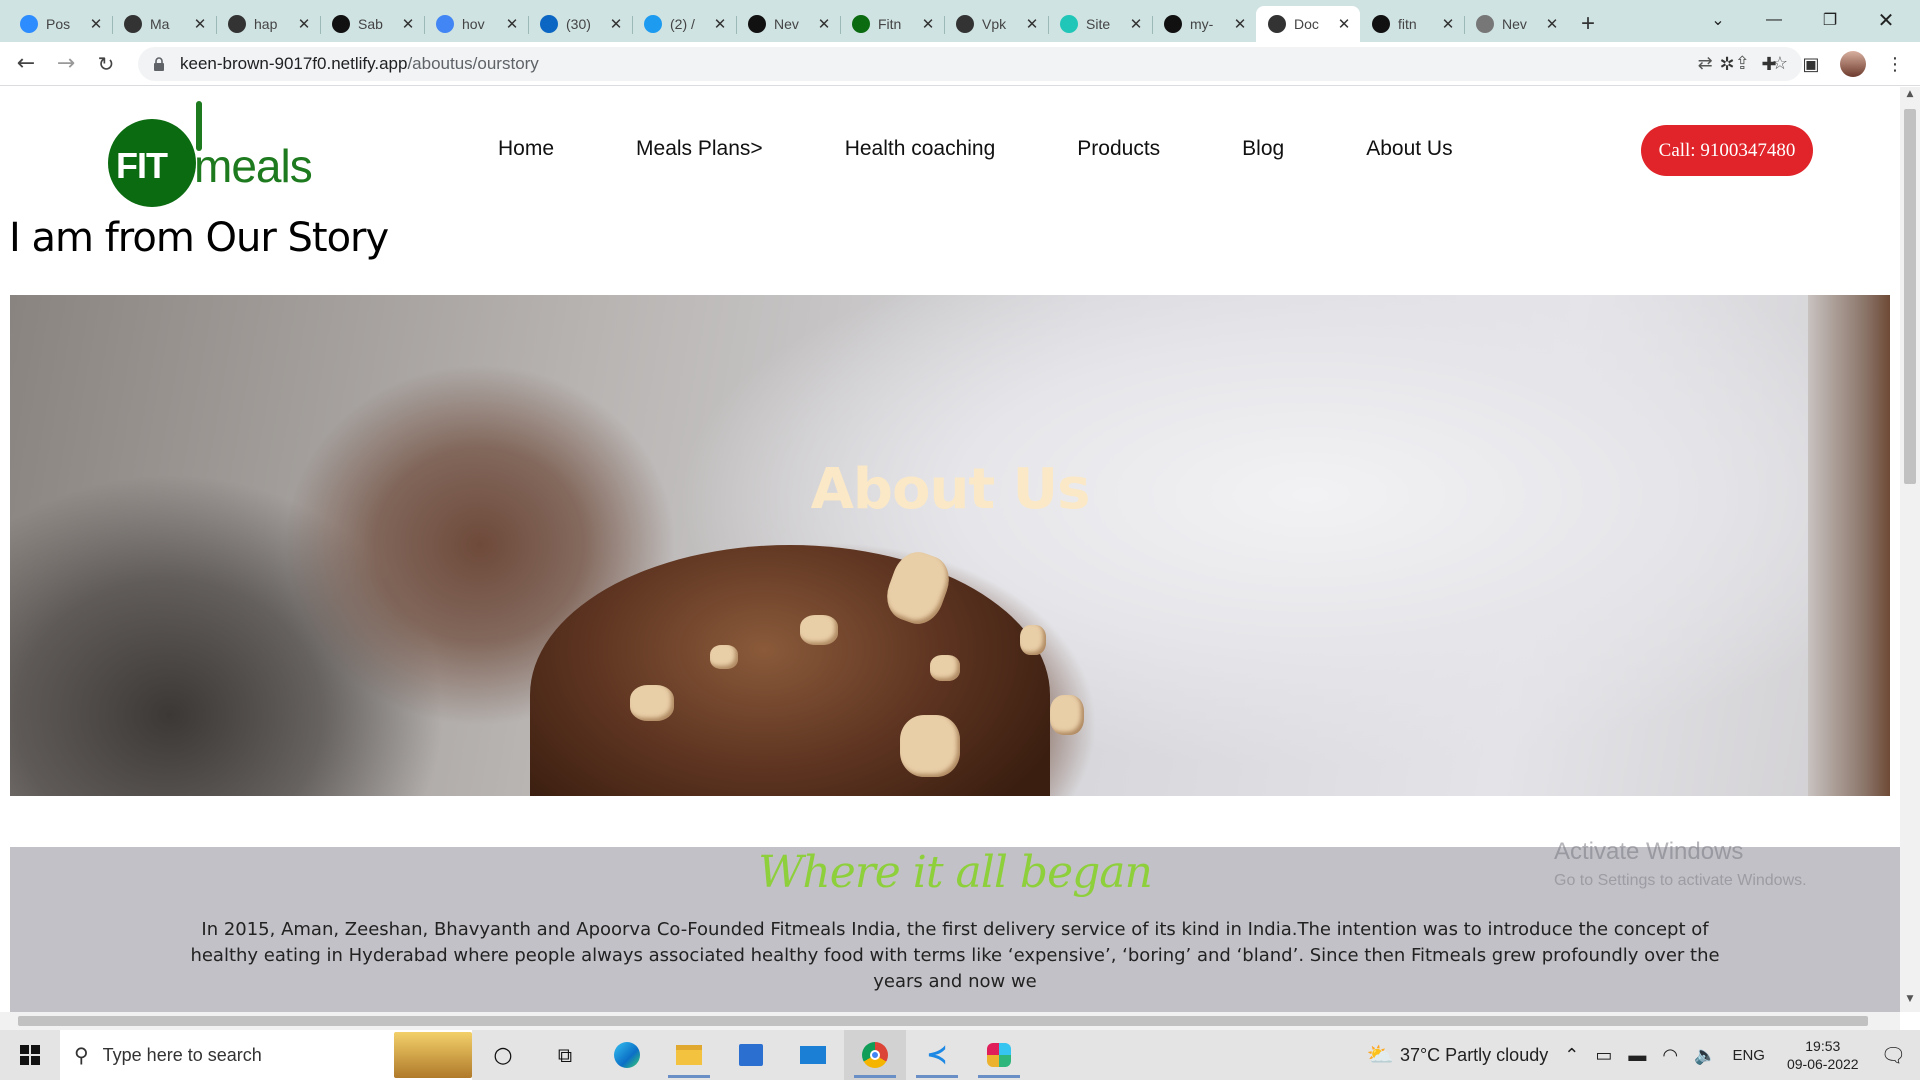 This screenshot has height=1080, width=1920. Describe the element at coordinates (66, 64) in the screenshot. I see `forward-icon: →` at that location.